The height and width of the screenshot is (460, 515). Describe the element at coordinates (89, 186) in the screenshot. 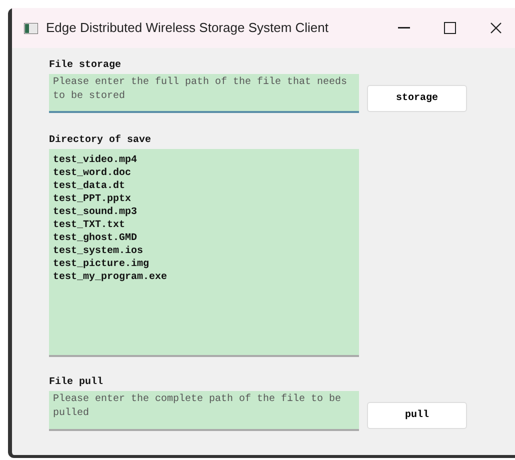

I see `file-name: test_data.dt` at that location.